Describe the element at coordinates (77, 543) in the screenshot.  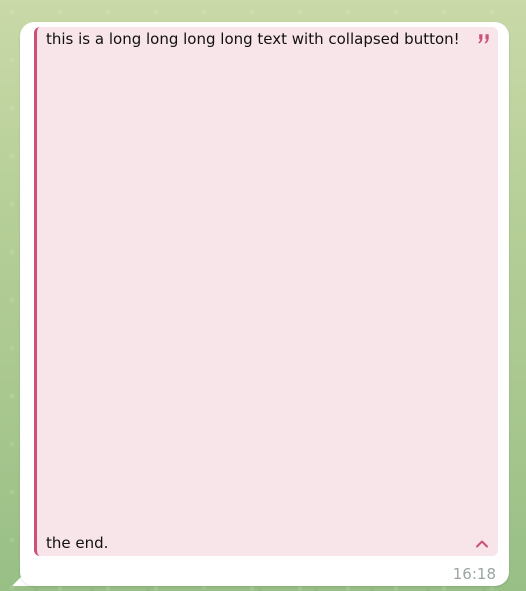
I see `quote-text-end: the end.` at that location.